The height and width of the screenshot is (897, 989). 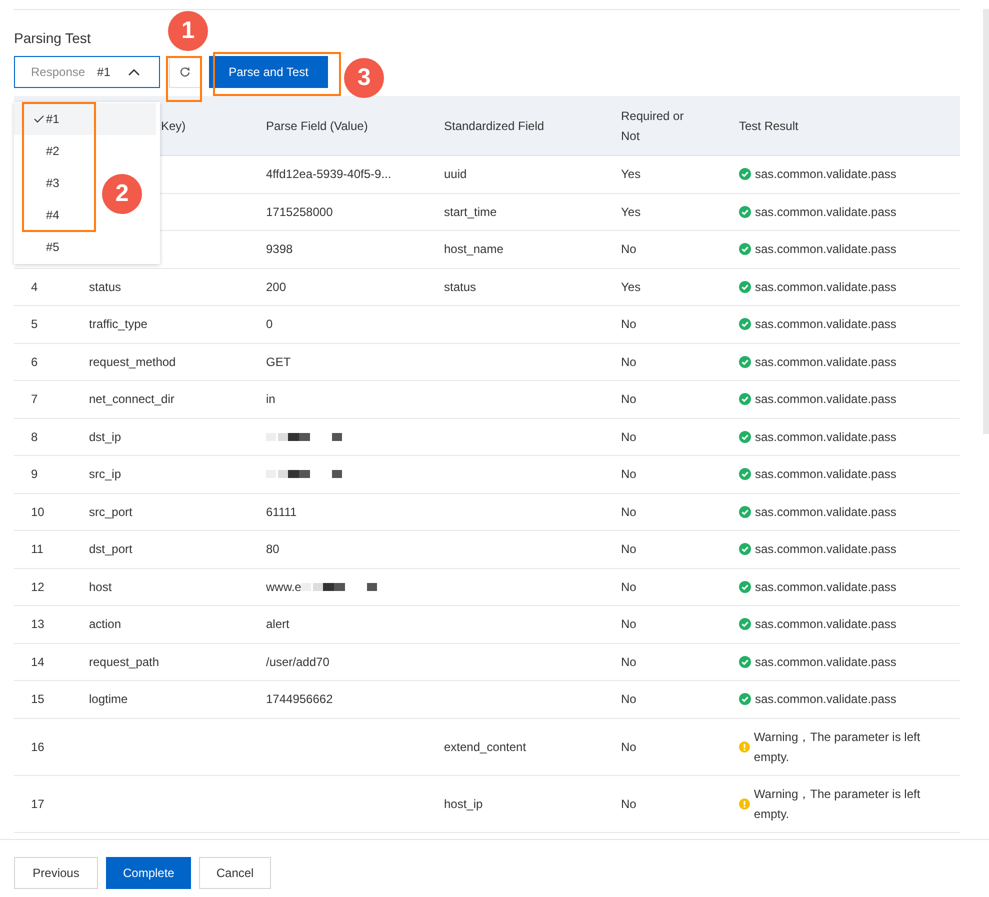 I want to click on option-item: #2, so click(x=41, y=151).